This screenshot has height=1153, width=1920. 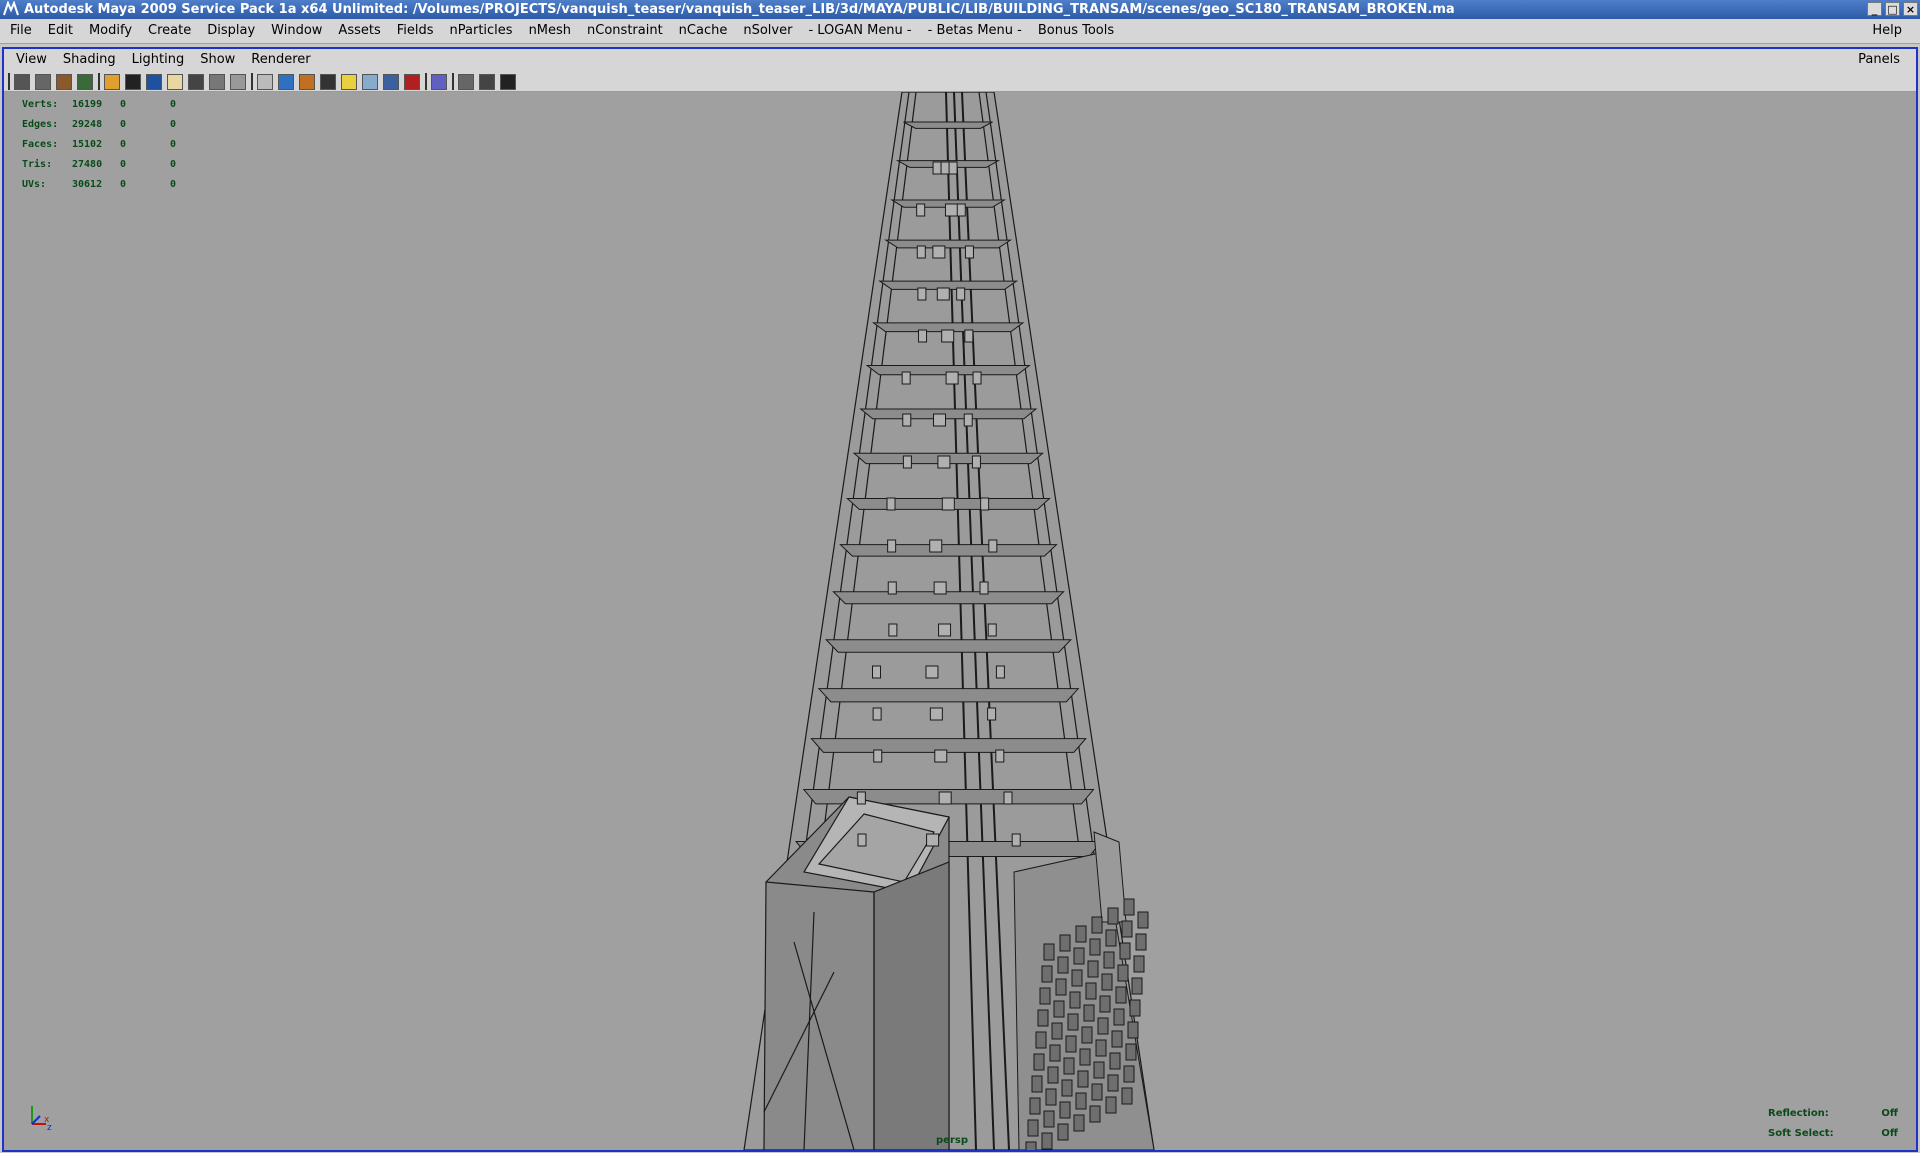 I want to click on gate-mask-icon, so click(x=265, y=81).